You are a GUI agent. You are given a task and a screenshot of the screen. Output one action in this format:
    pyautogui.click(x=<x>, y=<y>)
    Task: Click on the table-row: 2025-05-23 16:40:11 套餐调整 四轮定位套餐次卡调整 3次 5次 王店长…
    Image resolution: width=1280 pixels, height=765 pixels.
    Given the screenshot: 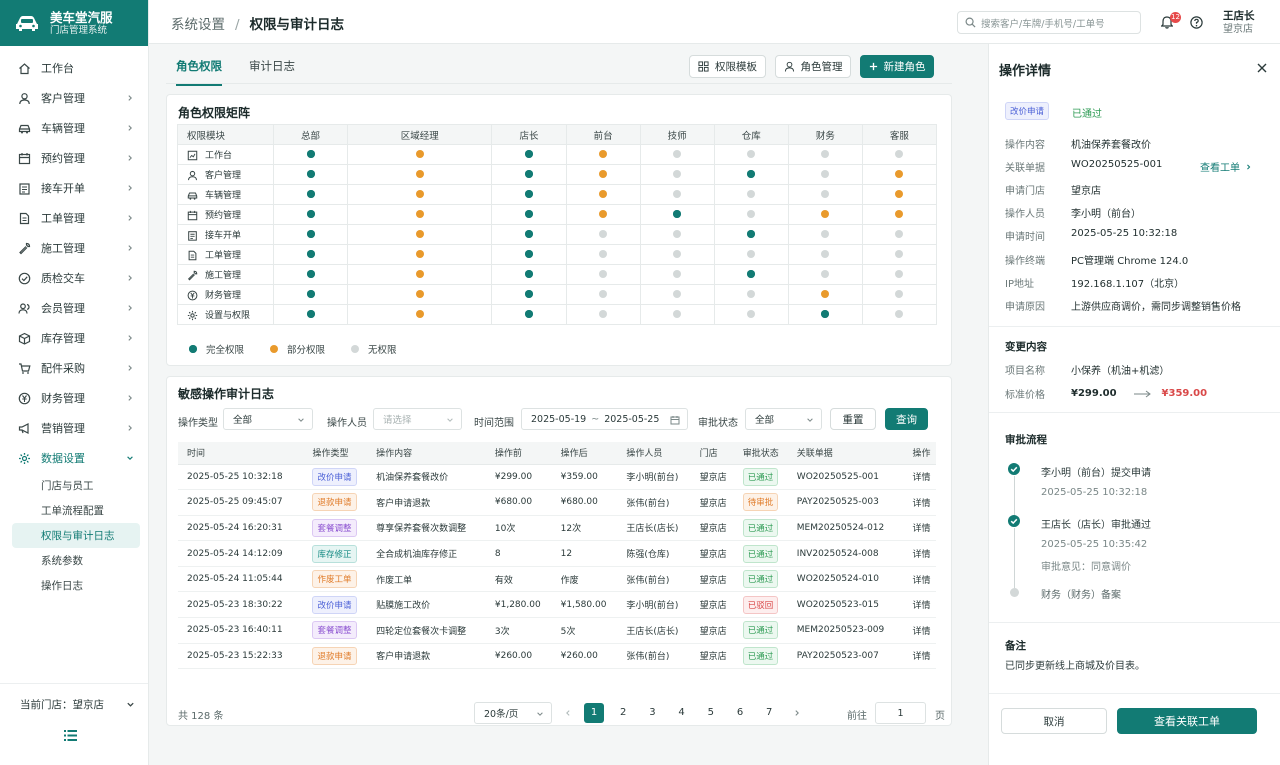 What is the action you would take?
    pyautogui.click(x=557, y=630)
    